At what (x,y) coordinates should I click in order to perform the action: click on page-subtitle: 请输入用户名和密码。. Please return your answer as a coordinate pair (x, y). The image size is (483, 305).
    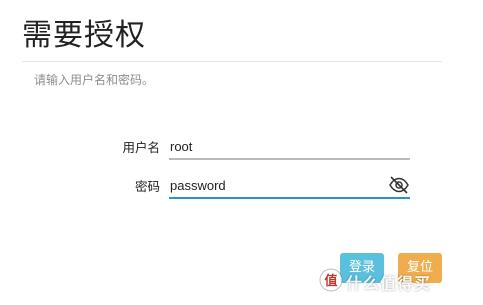
    Looking at the image, I should click on (94, 80).